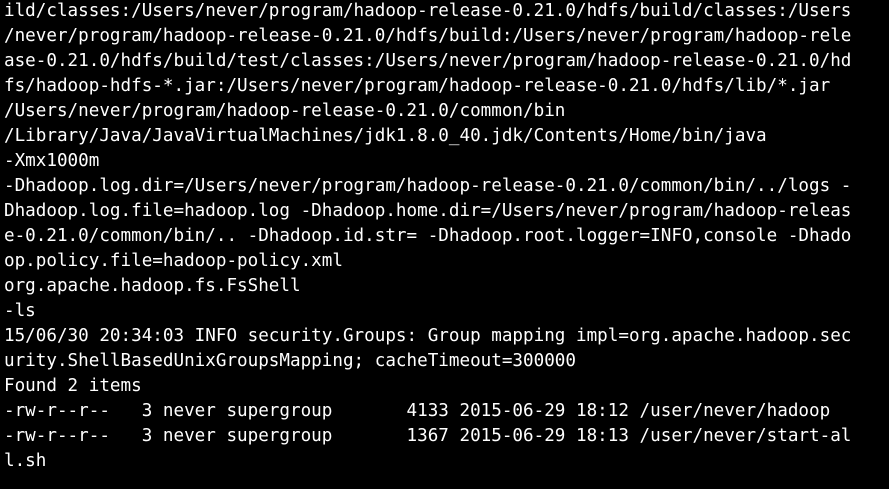 The image size is (889, 489). I want to click on terminal-line: -Xmx1000m, so click(52, 161).